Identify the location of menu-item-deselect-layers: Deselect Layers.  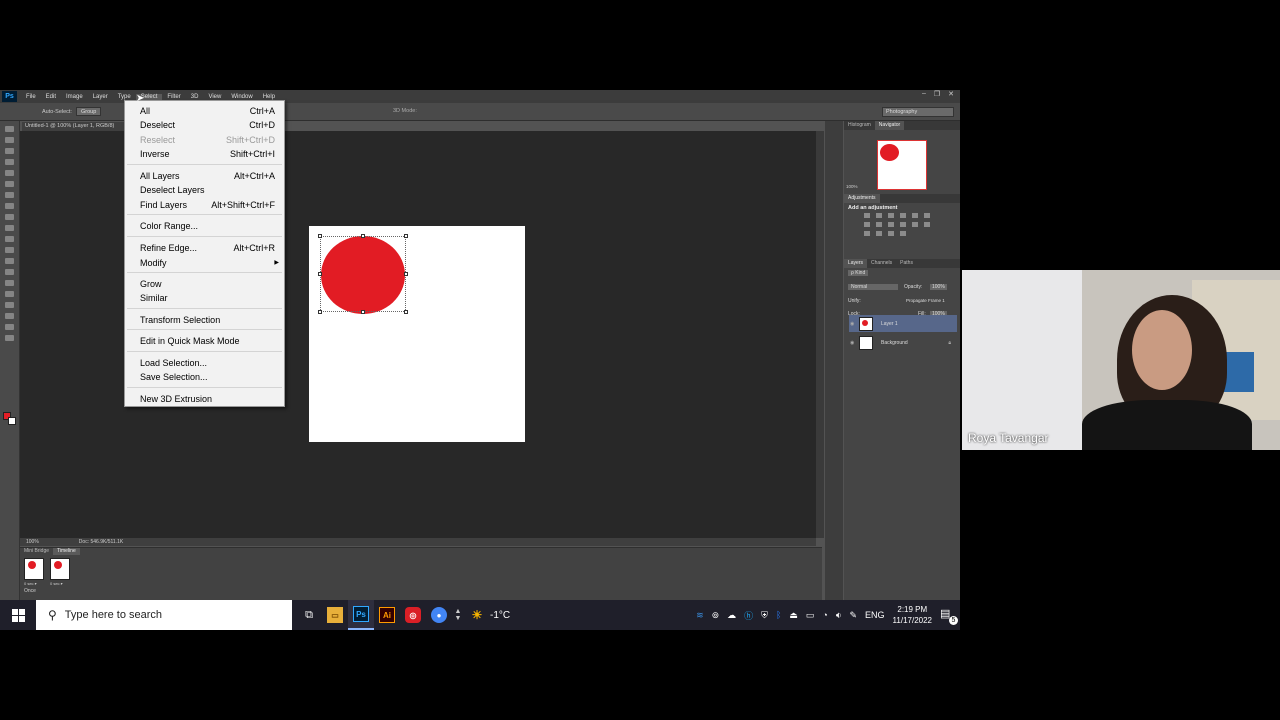
(204, 190).